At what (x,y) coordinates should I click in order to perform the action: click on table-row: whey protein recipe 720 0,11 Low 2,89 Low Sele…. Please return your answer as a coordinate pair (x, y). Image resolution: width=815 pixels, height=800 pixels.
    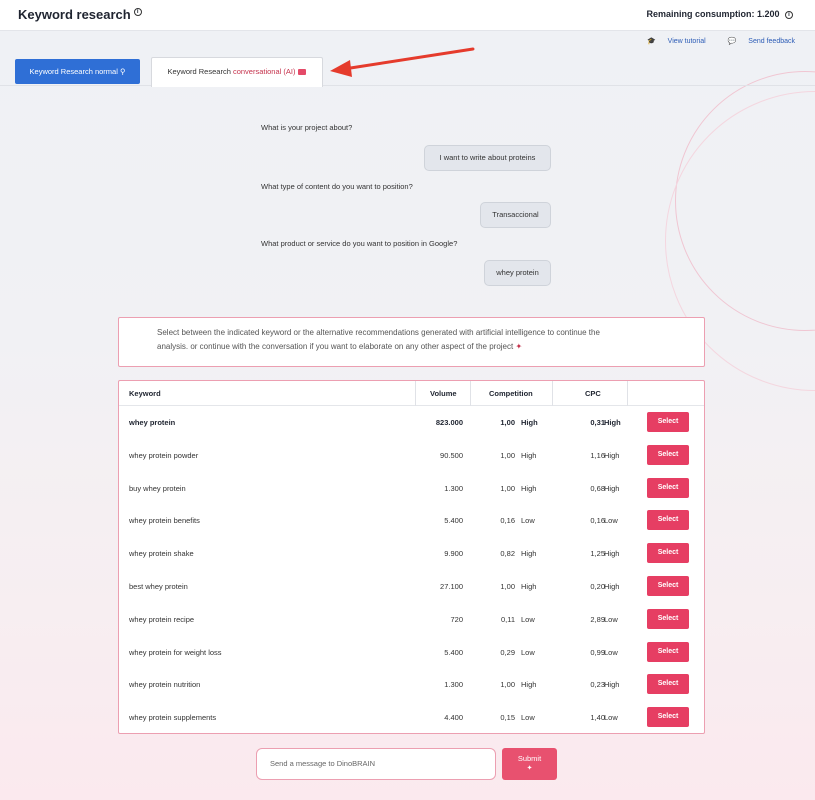
    Looking at the image, I should click on (411, 619).